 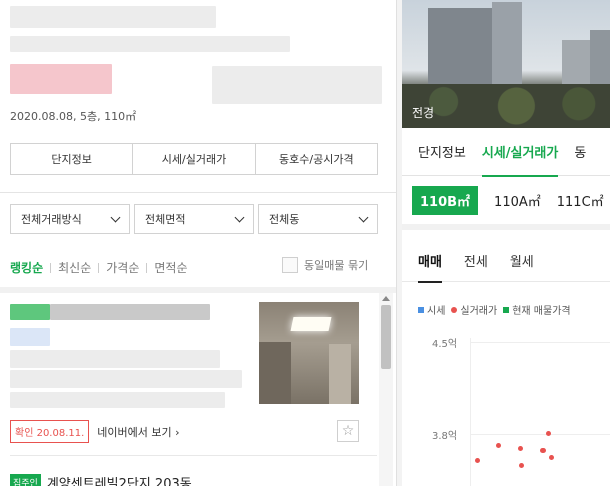 I want to click on sort-options: 랭킹순 최신순 가격순 면적순, so click(x=99, y=267).